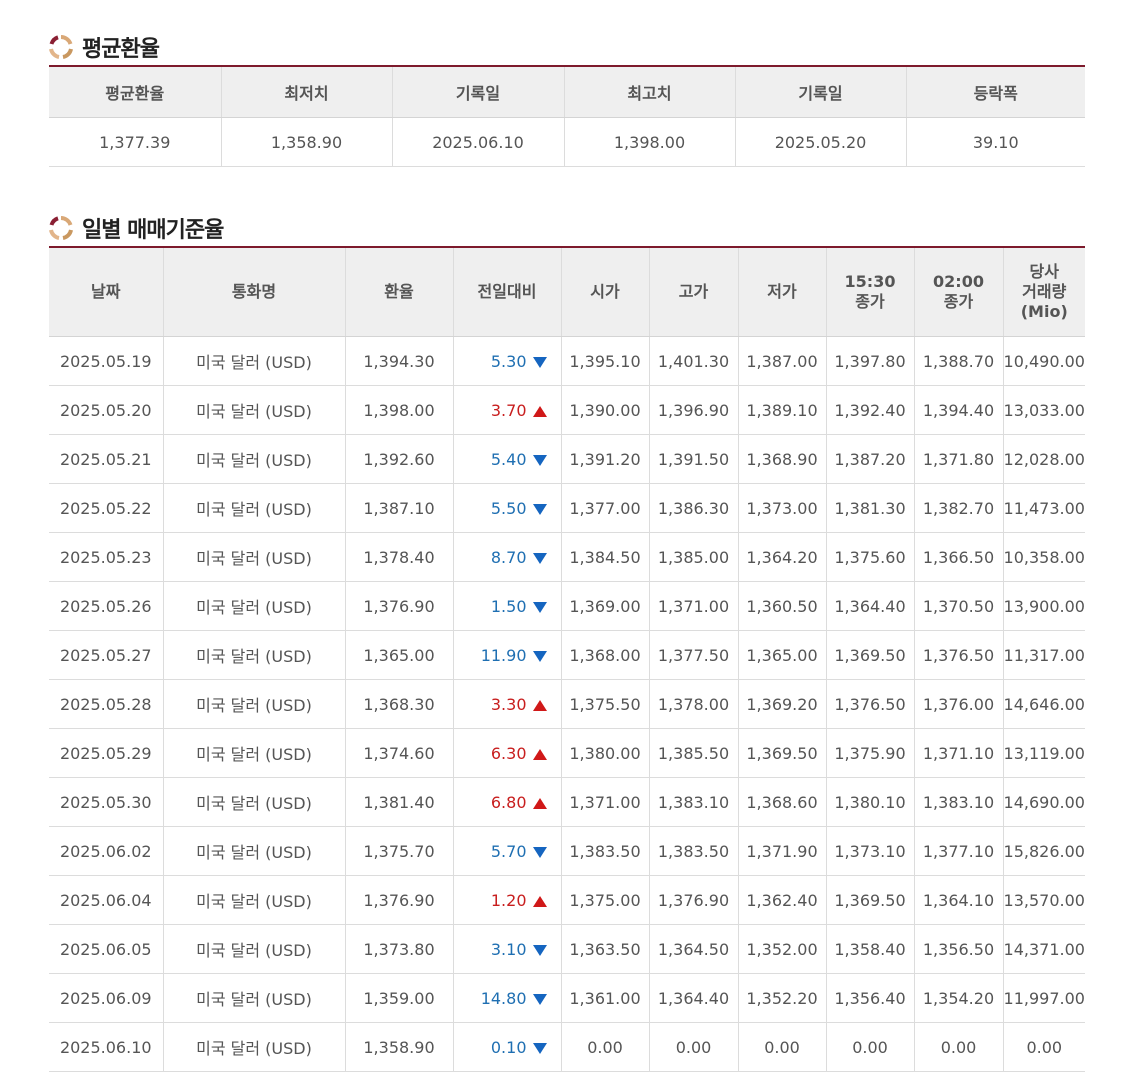 The height and width of the screenshot is (1072, 1125). What do you see at coordinates (508, 949) in the screenshot?
I see `change-value: 3.10` at bounding box center [508, 949].